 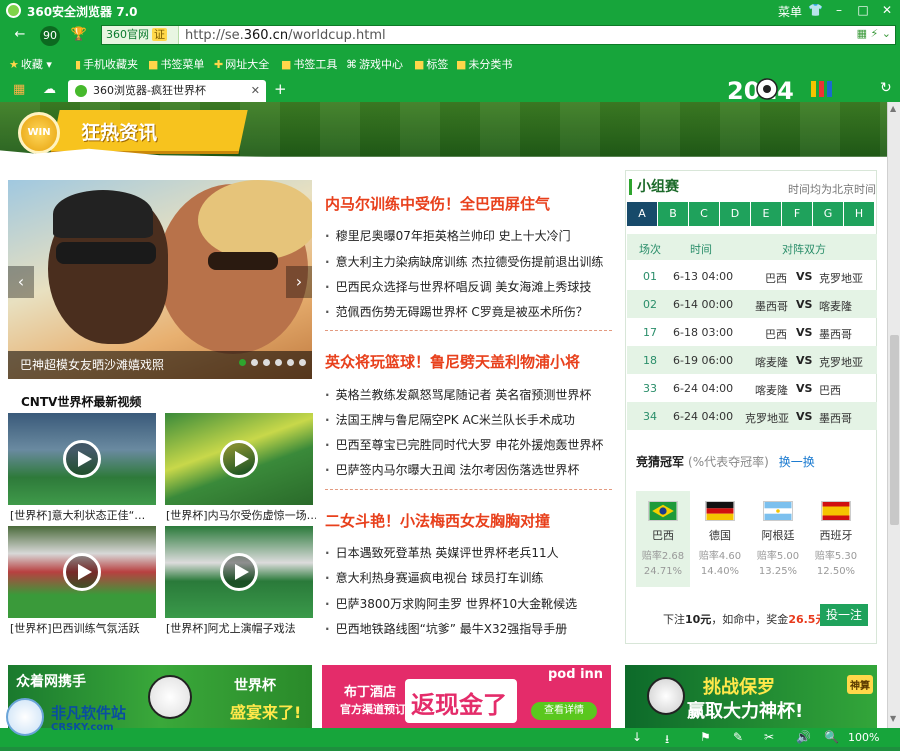 What do you see at coordinates (85, 628) in the screenshot?
I see `video-caption: [世界杯]巴西训练气氛活跃` at bounding box center [85, 628].